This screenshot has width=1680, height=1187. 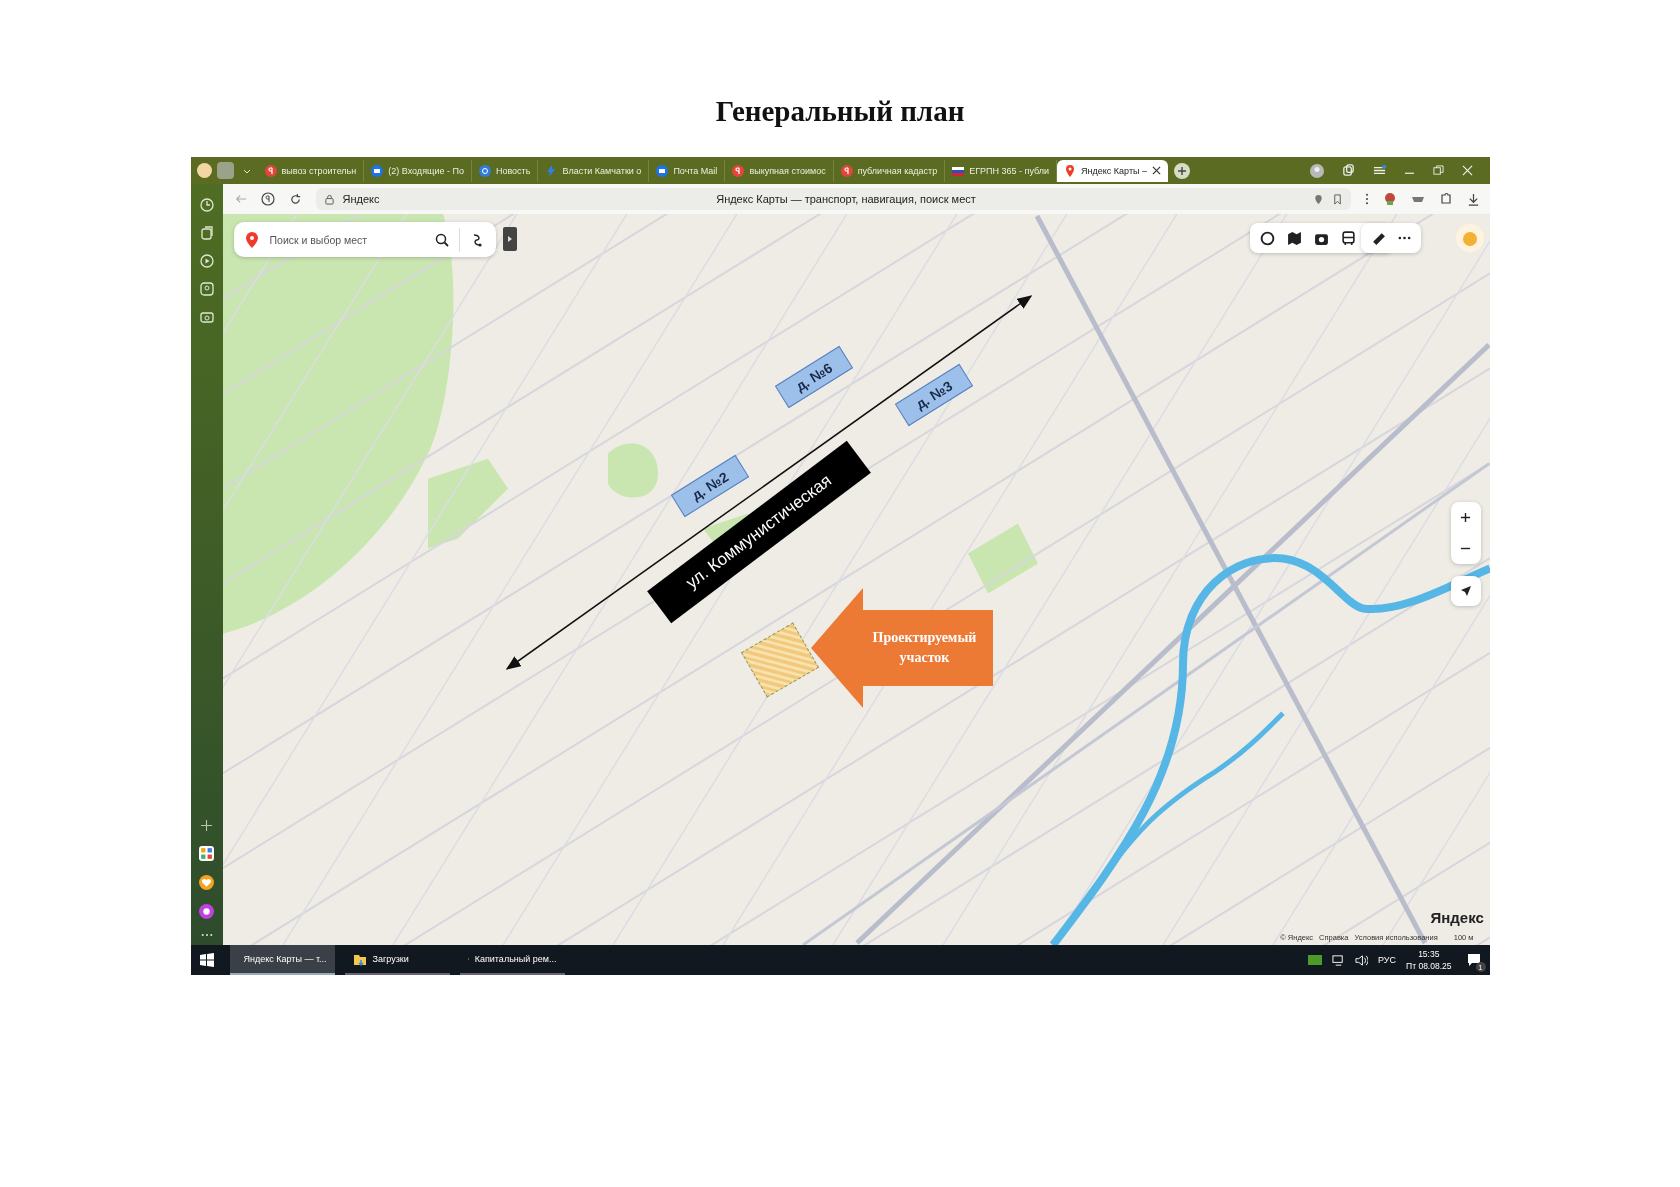 What do you see at coordinates (1457, 917) in the screenshot?
I see `map-logo: Яндекс` at bounding box center [1457, 917].